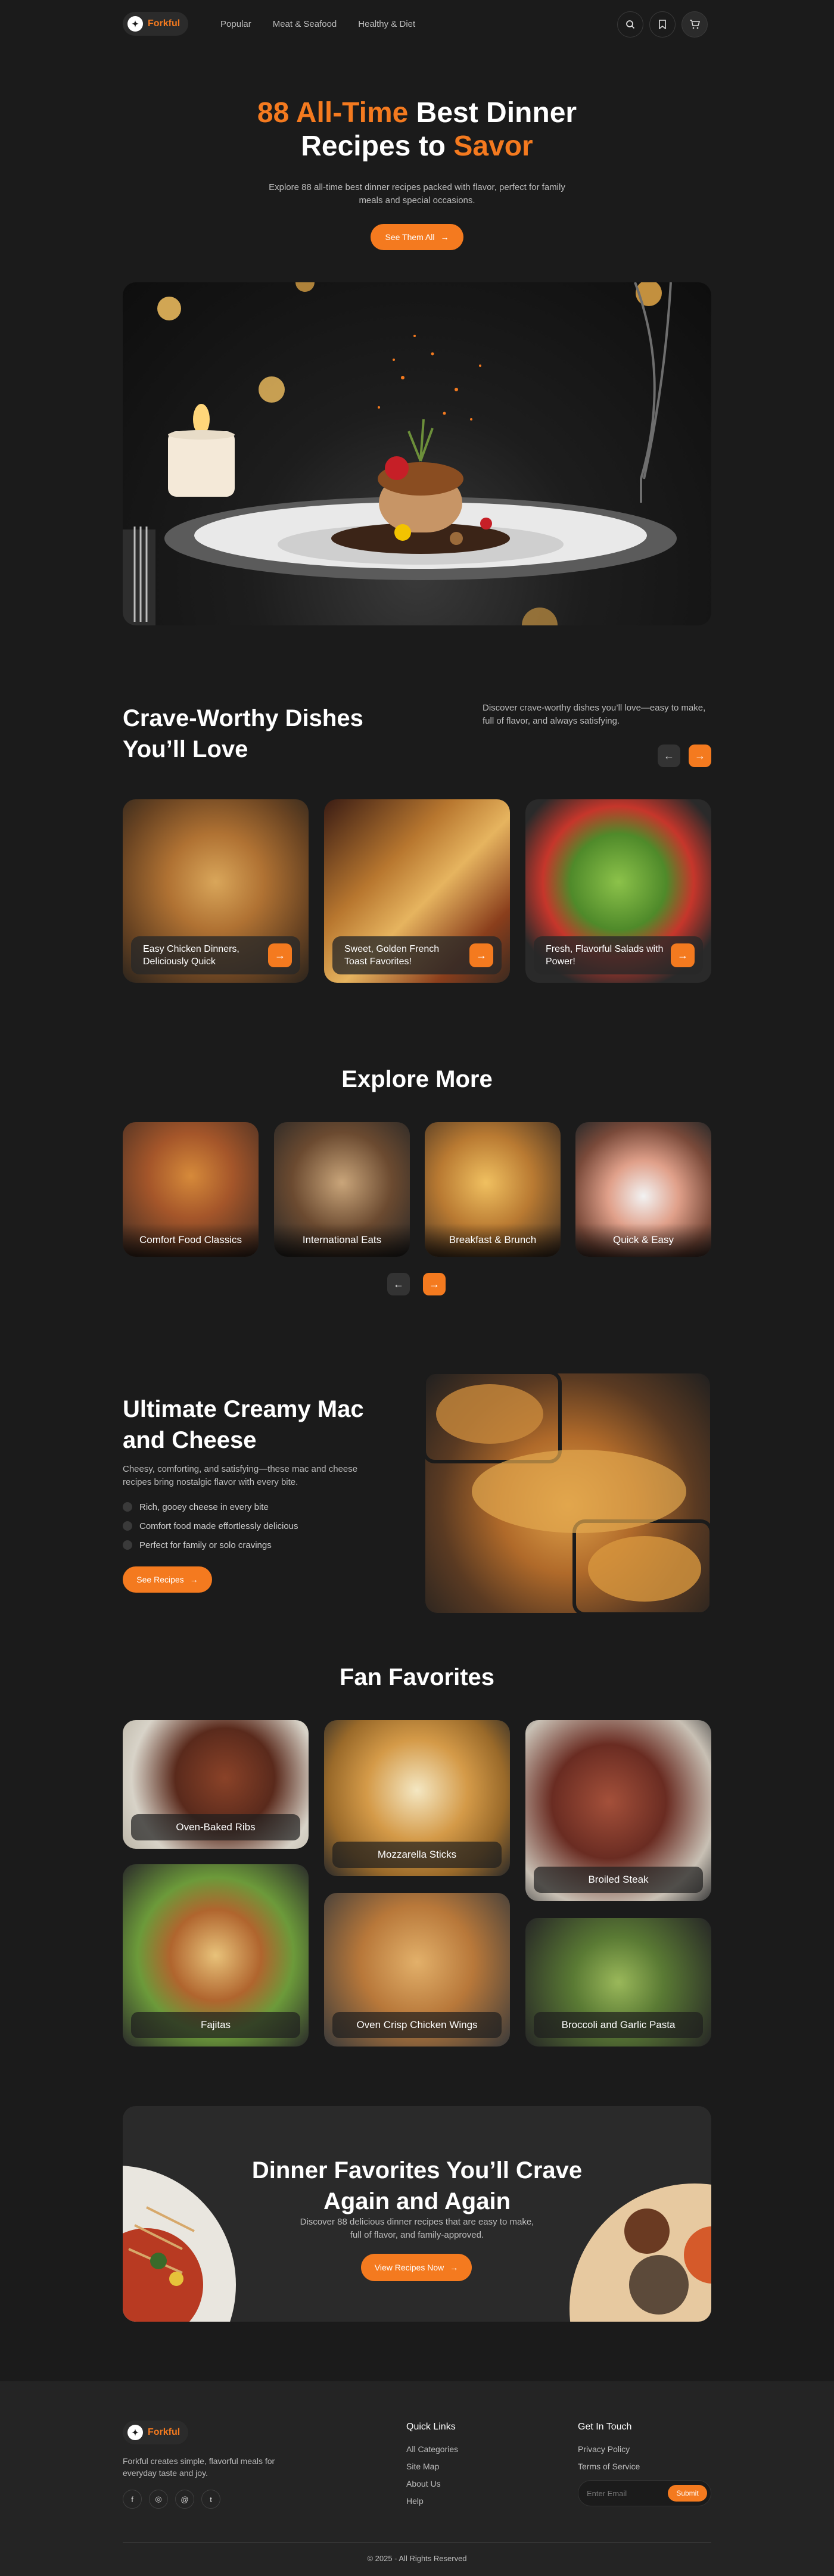 The image size is (834, 2576). I want to click on fan-card-label: Broccoli and Garlic Pasta, so click(618, 2025).